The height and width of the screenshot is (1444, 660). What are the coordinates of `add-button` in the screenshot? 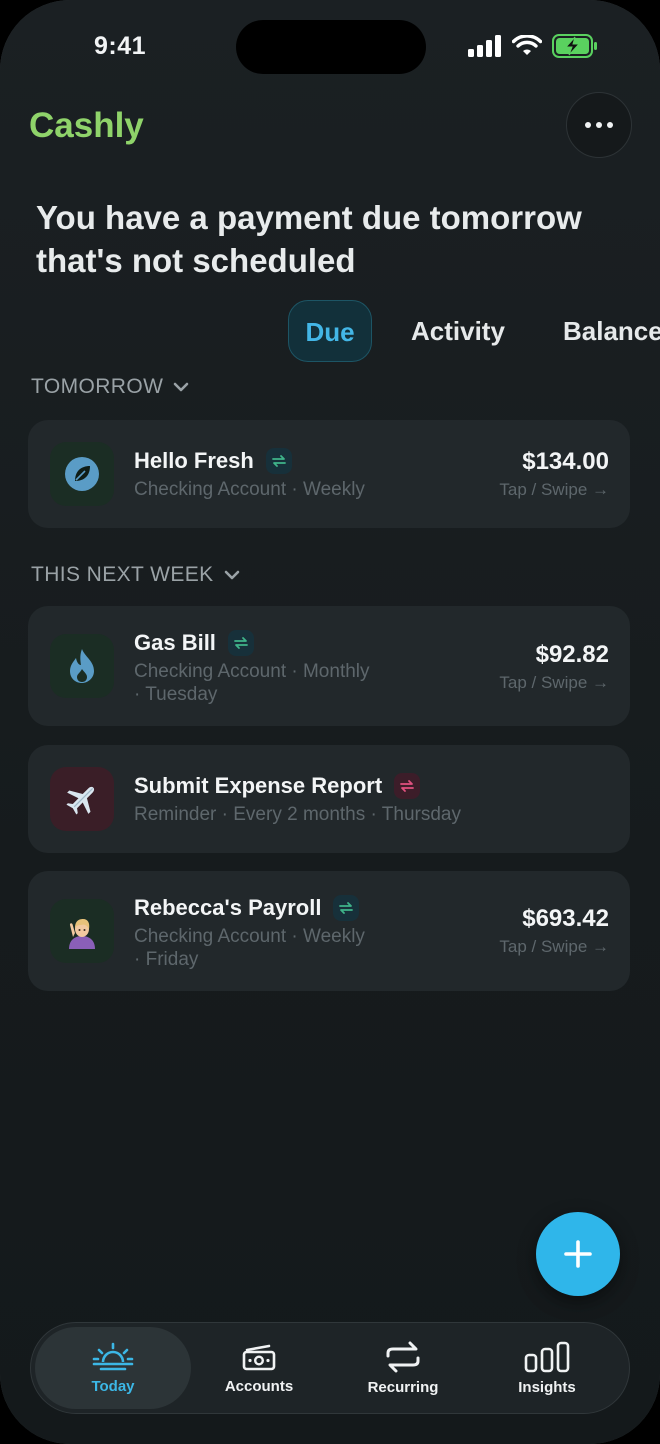 It's located at (578, 1254).